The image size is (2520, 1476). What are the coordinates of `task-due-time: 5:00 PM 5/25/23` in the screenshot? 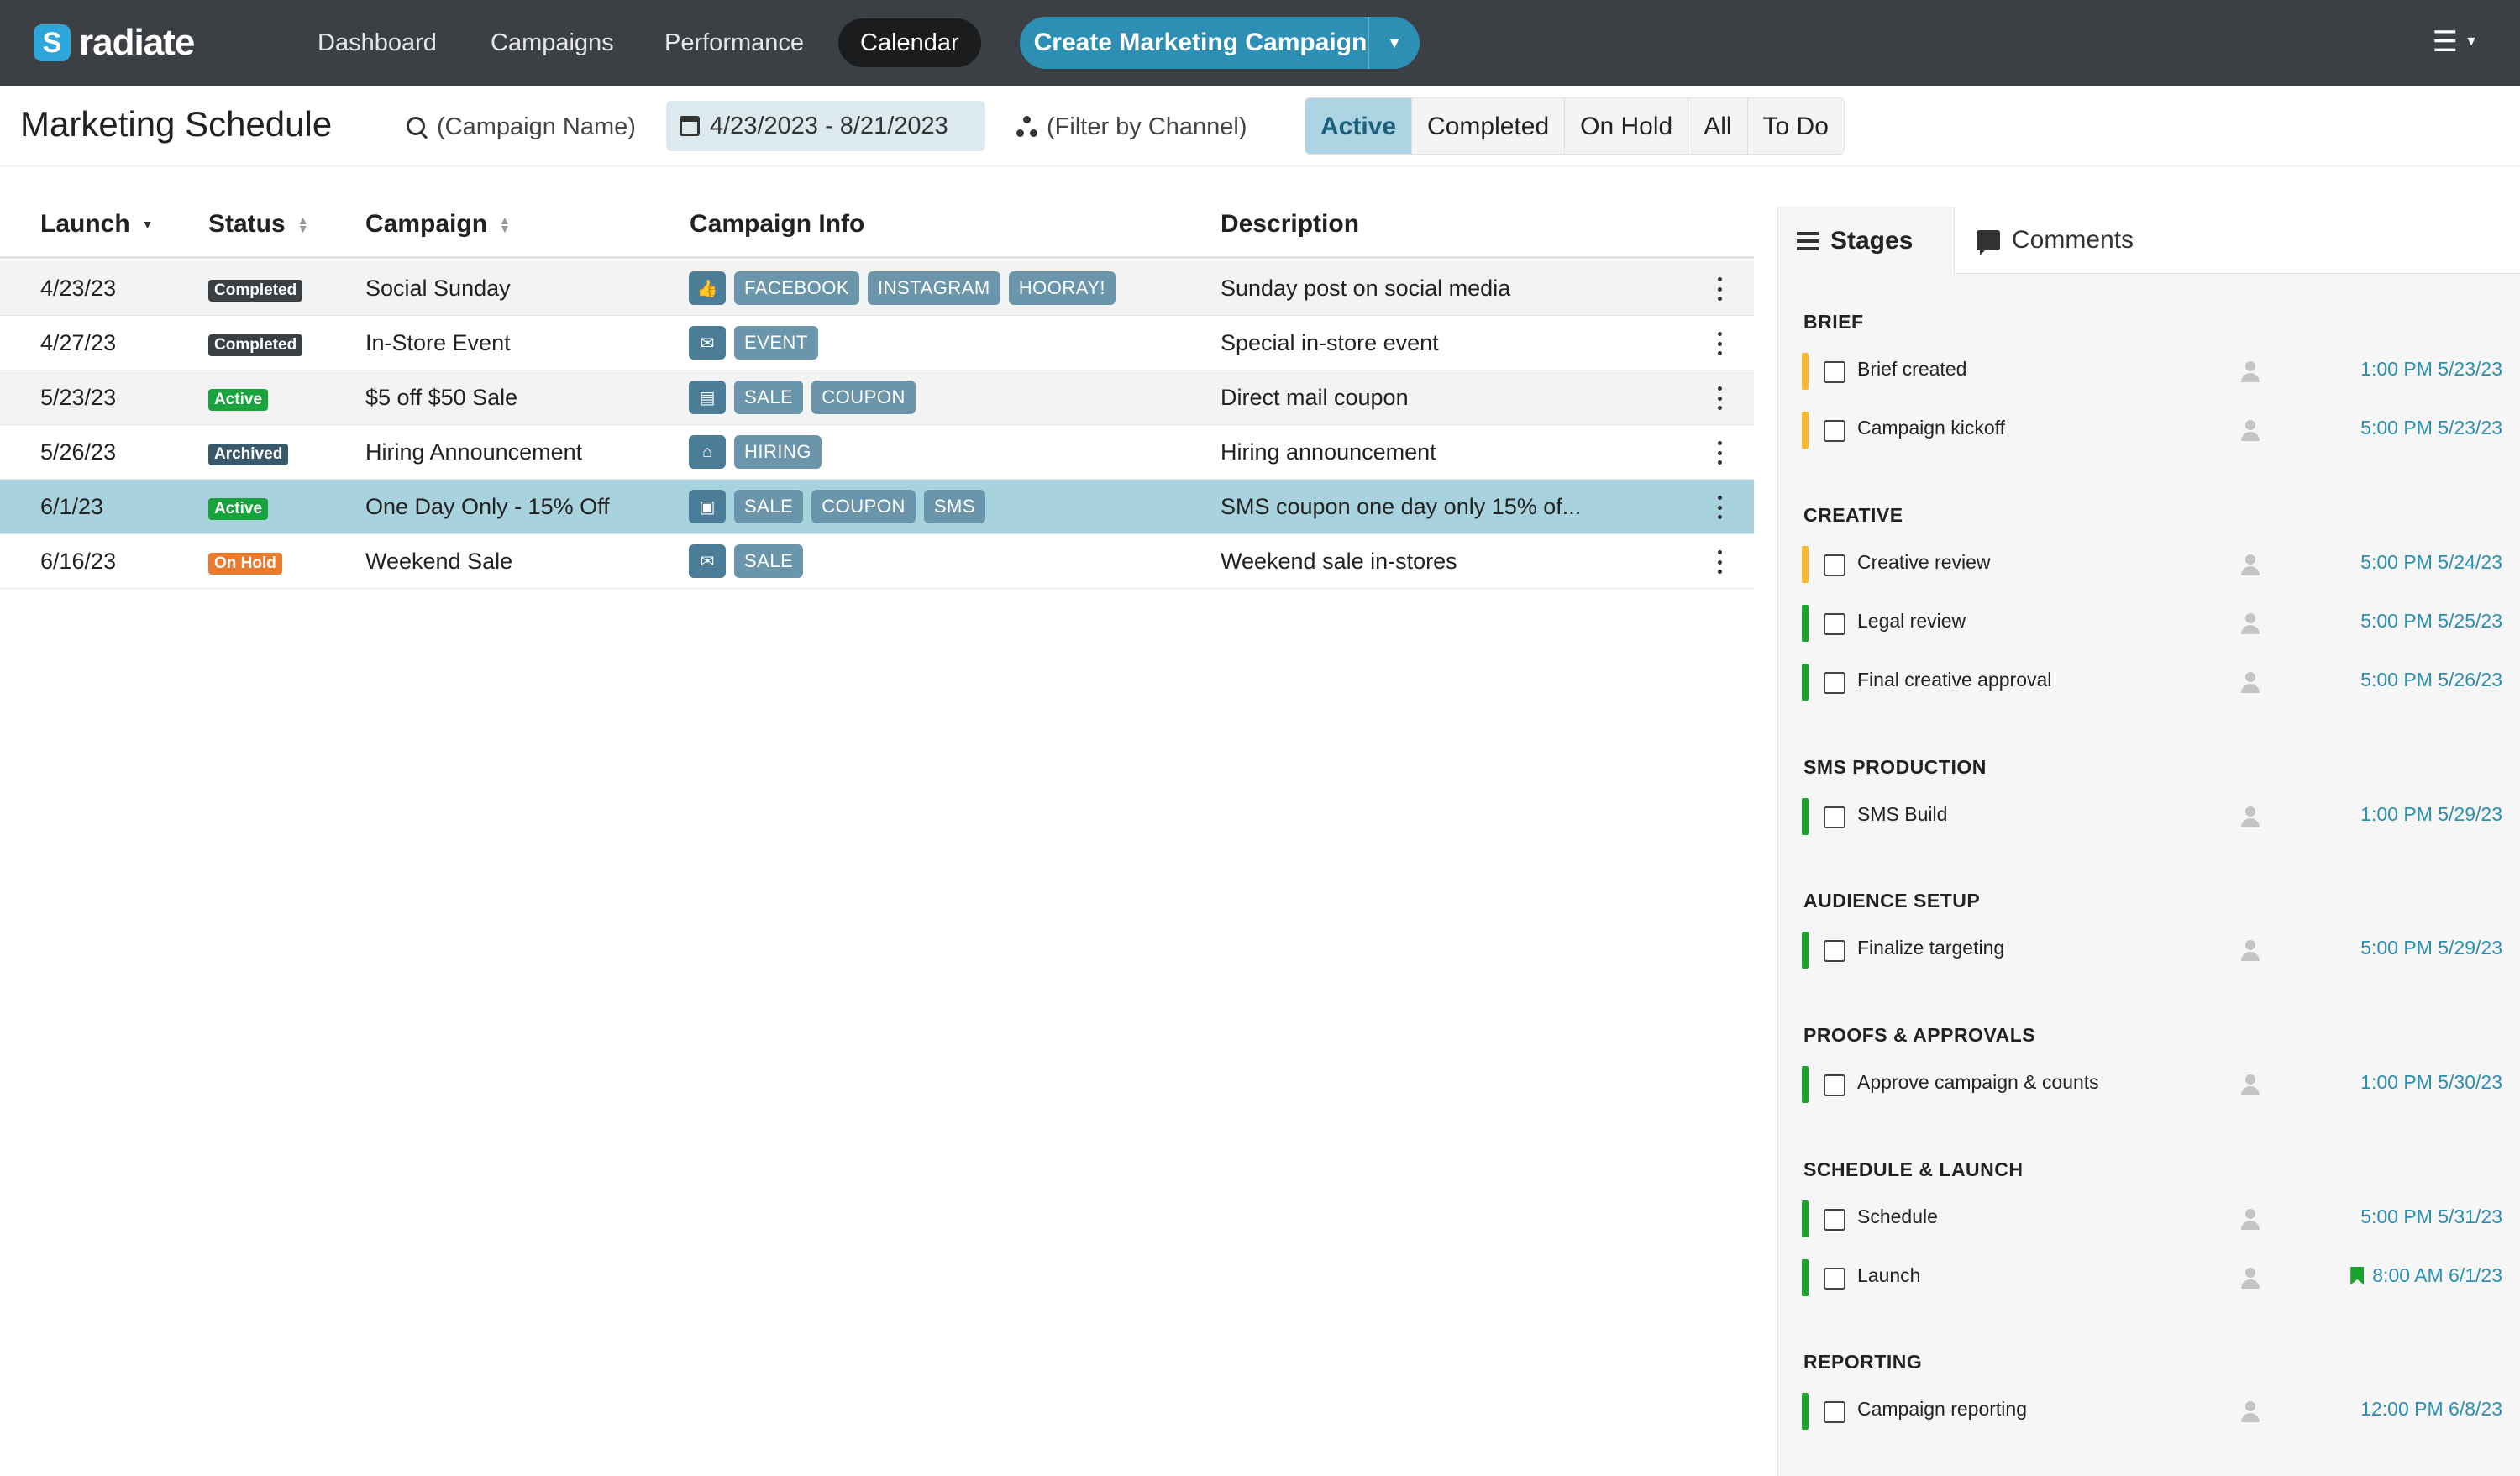 It's located at (2431, 621).